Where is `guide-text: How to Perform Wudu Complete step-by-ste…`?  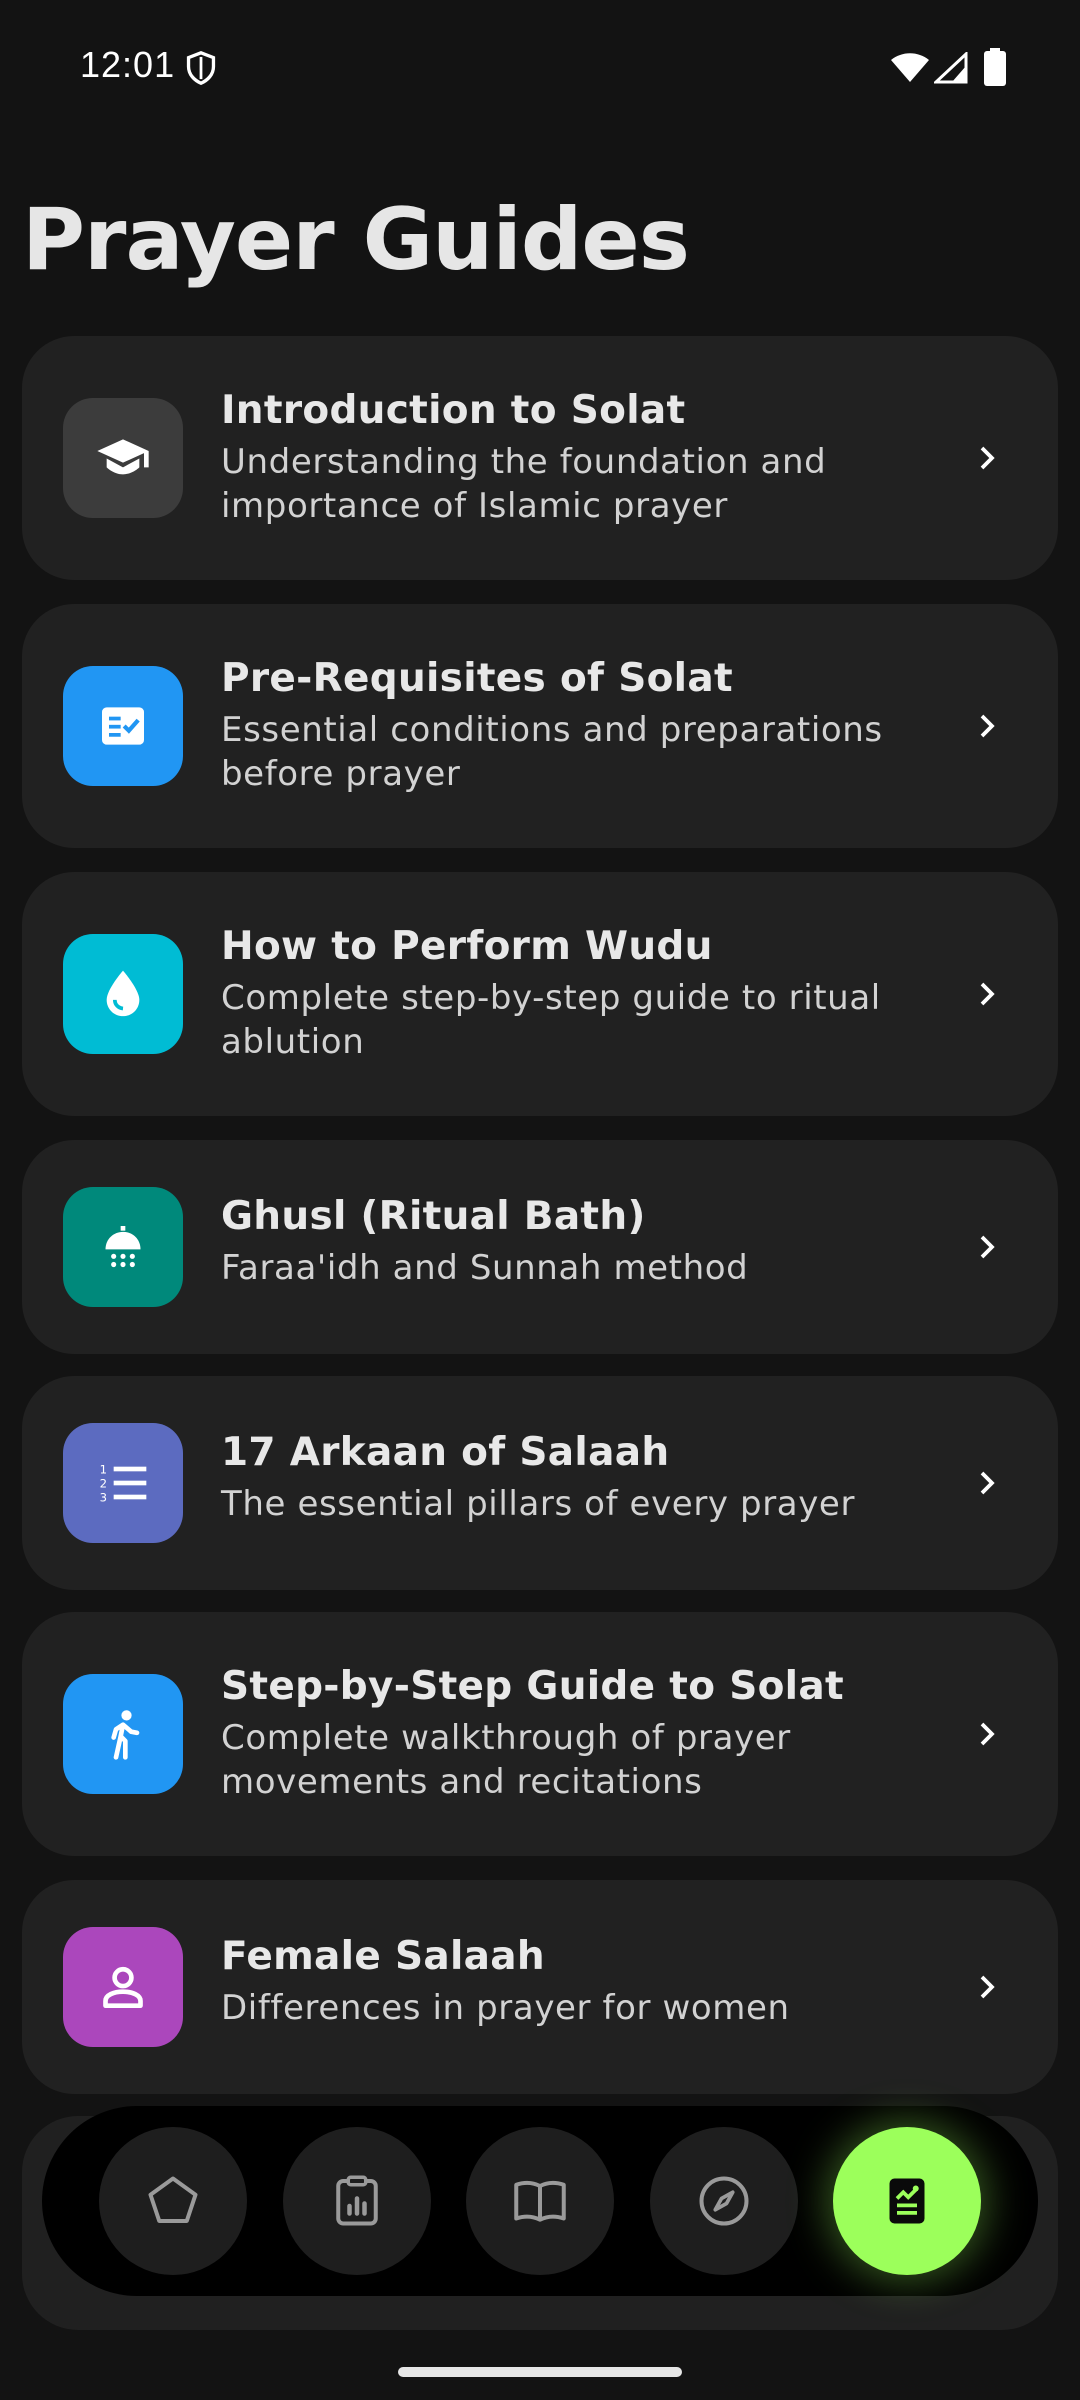
guide-text: How to Perform Wudu Complete step-by-ste… is located at coordinates (579, 993).